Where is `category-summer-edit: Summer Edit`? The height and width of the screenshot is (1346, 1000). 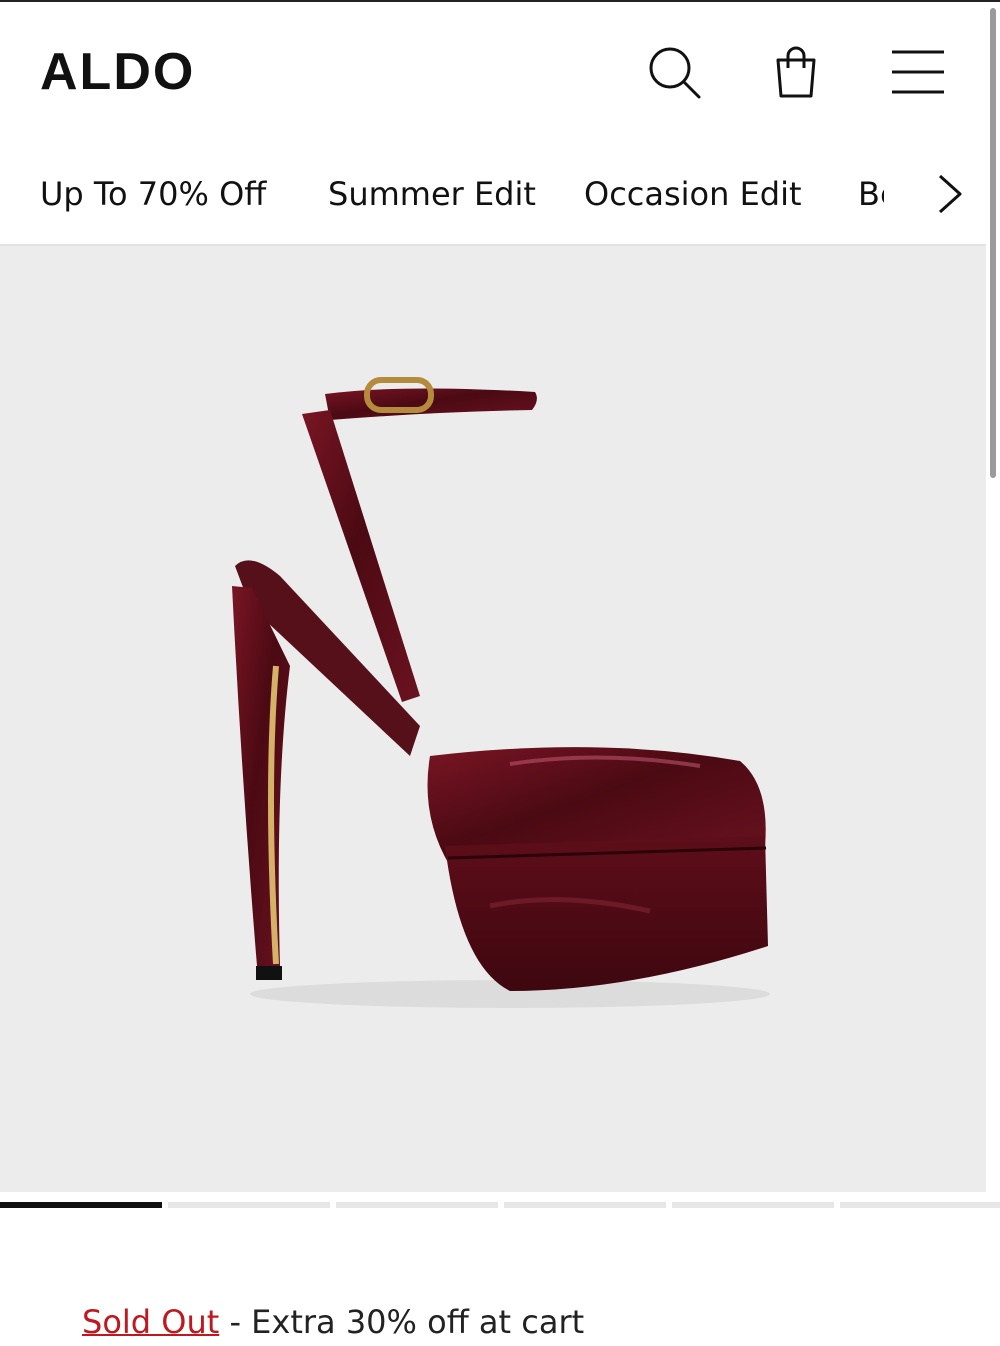
category-summer-edit: Summer Edit is located at coordinates (432, 194).